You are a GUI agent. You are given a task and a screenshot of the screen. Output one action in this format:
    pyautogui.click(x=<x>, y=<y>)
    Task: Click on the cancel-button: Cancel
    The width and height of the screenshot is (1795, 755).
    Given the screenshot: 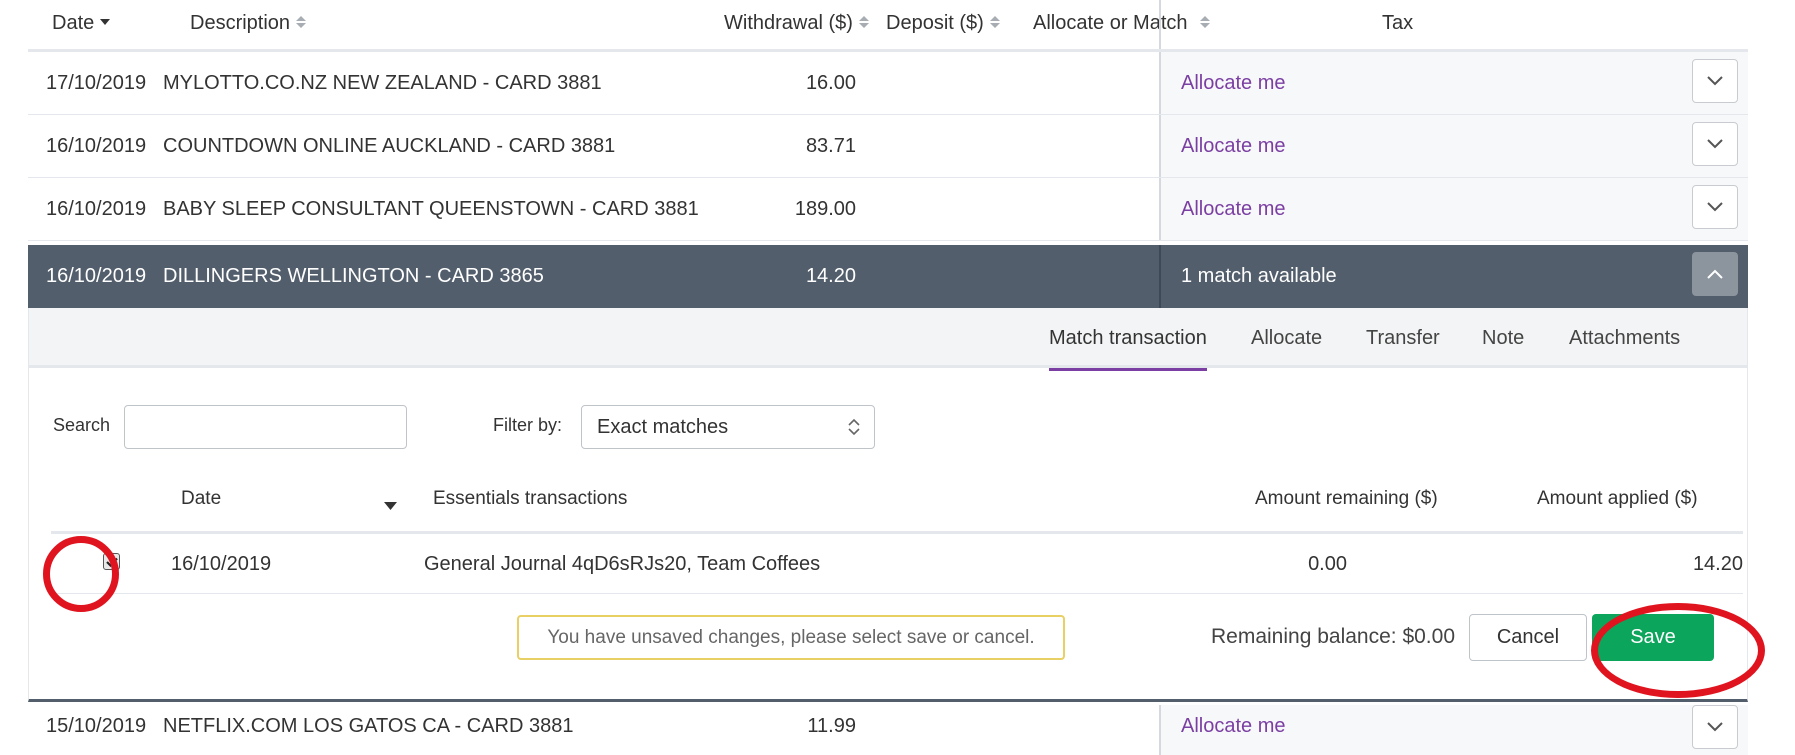 What is the action you would take?
    pyautogui.click(x=1528, y=637)
    